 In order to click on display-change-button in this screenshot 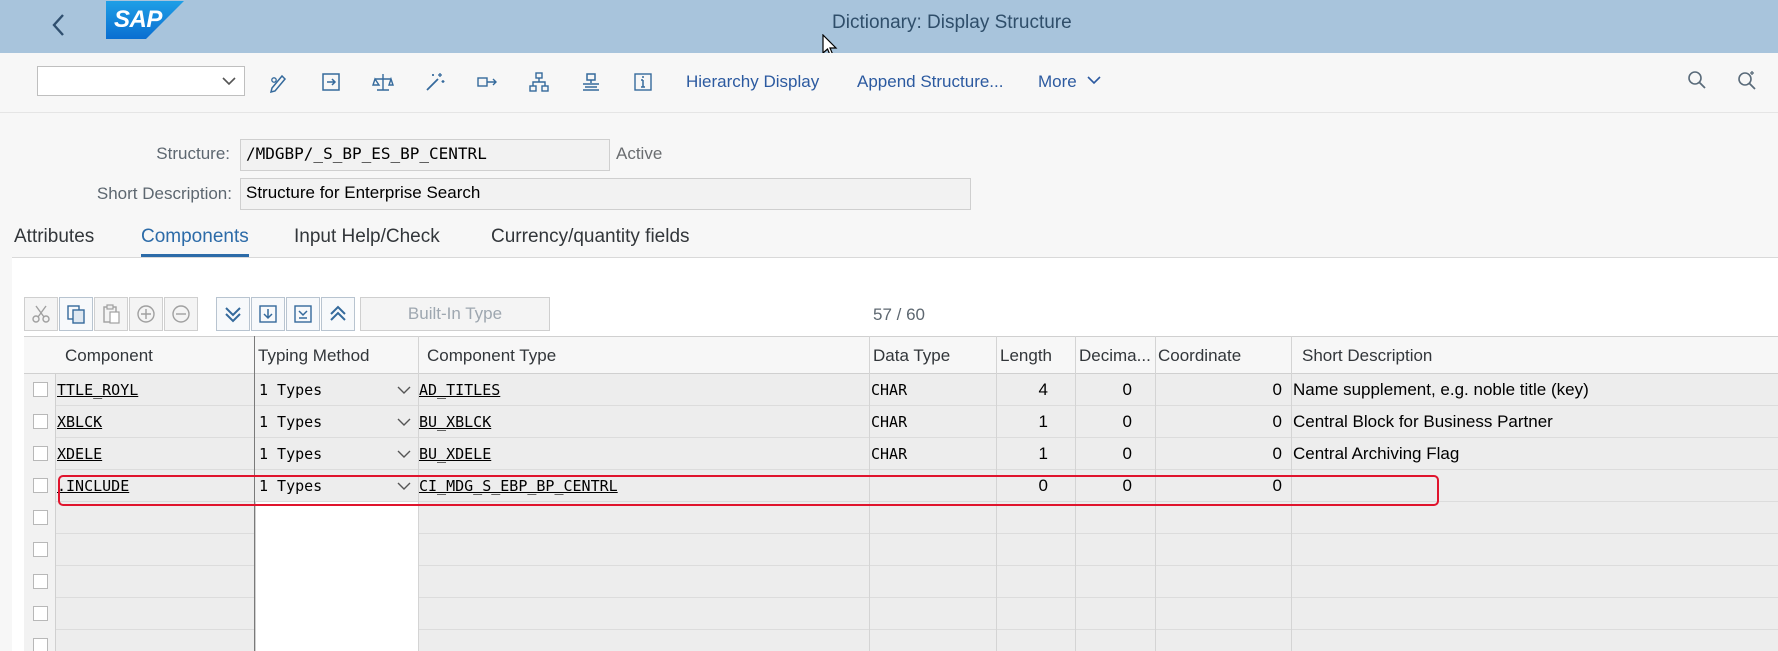, I will do `click(279, 82)`.